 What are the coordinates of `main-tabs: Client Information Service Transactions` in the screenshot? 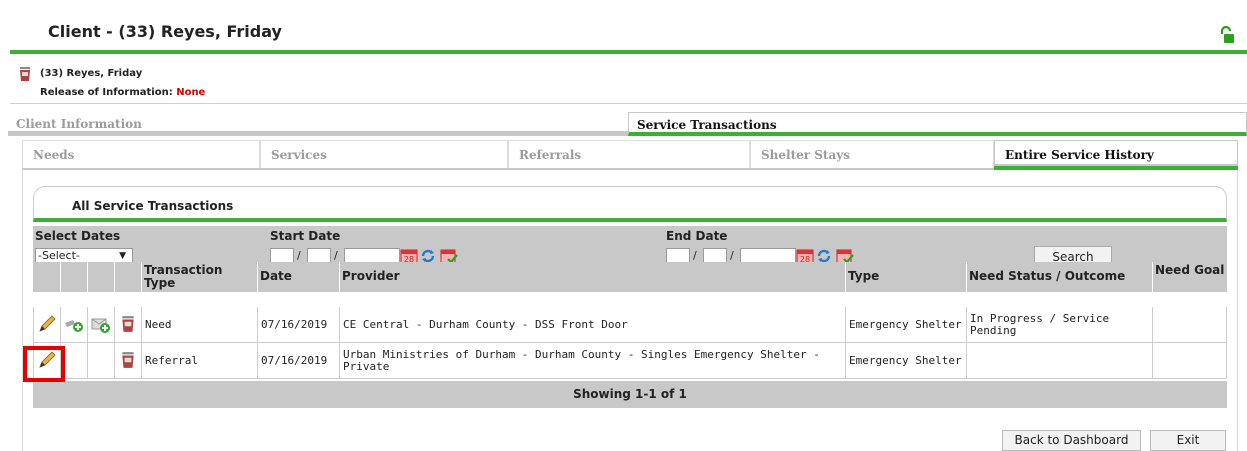 It's located at (627, 125).